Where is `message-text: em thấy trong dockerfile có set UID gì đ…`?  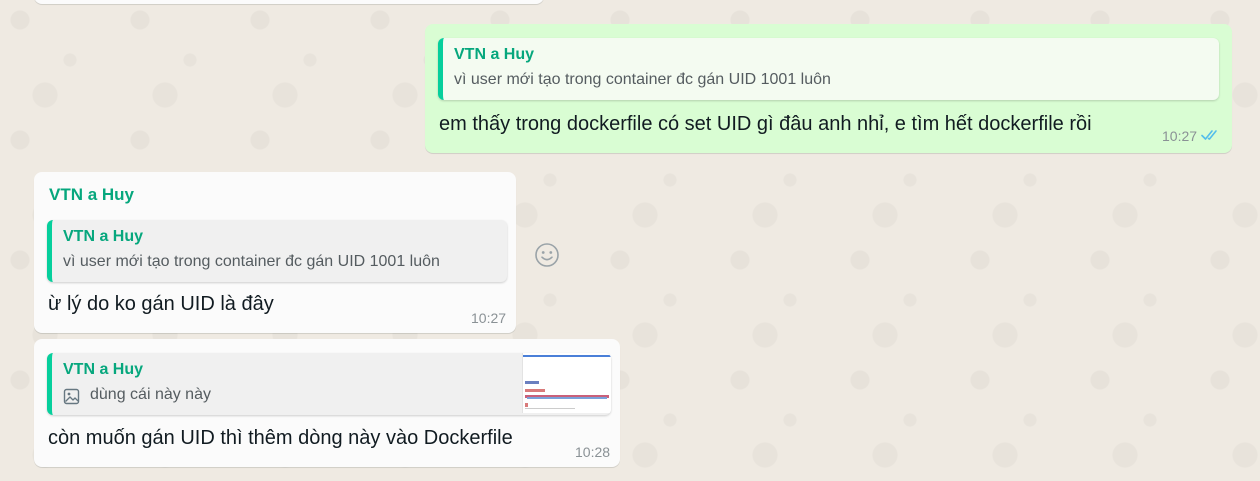 message-text: em thấy trong dockerfile có set UID gì đ… is located at coordinates (765, 124).